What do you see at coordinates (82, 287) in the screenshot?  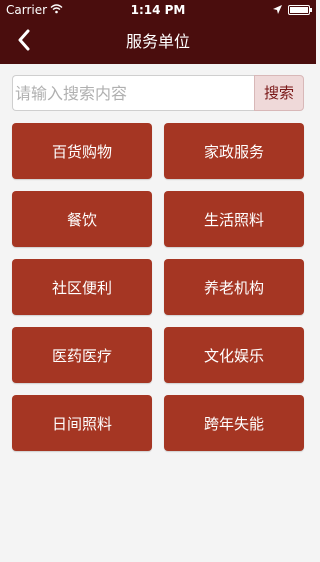 I see `category-button-community-convenience: 社区便利` at bounding box center [82, 287].